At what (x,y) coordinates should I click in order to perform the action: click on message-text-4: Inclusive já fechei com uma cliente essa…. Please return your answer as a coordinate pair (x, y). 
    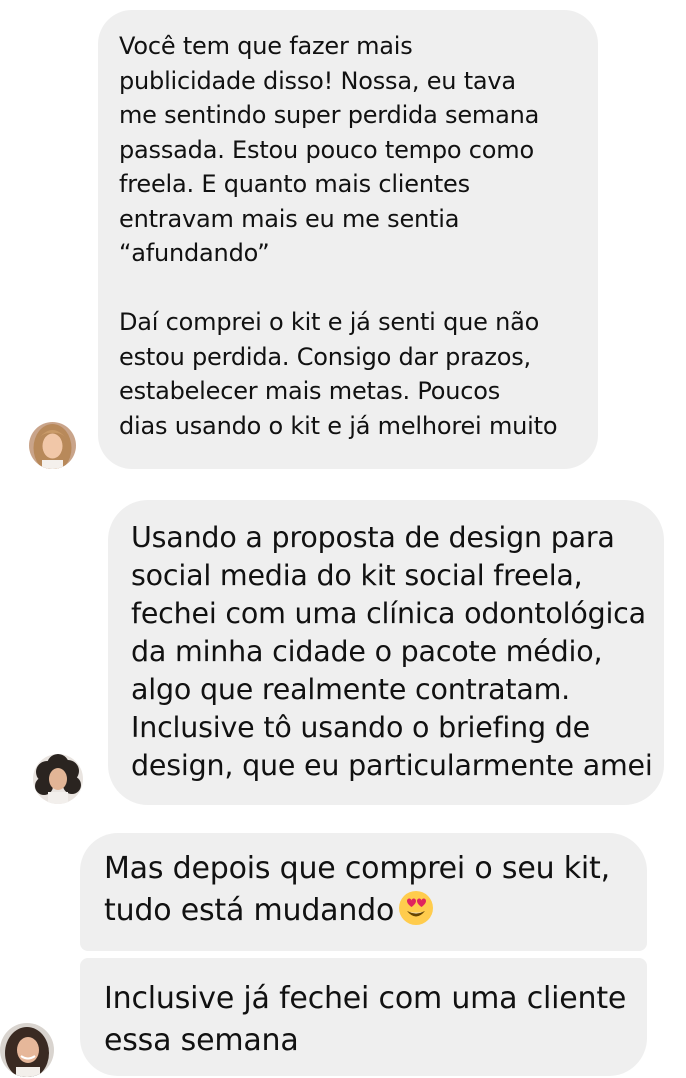
    Looking at the image, I should click on (365, 1019).